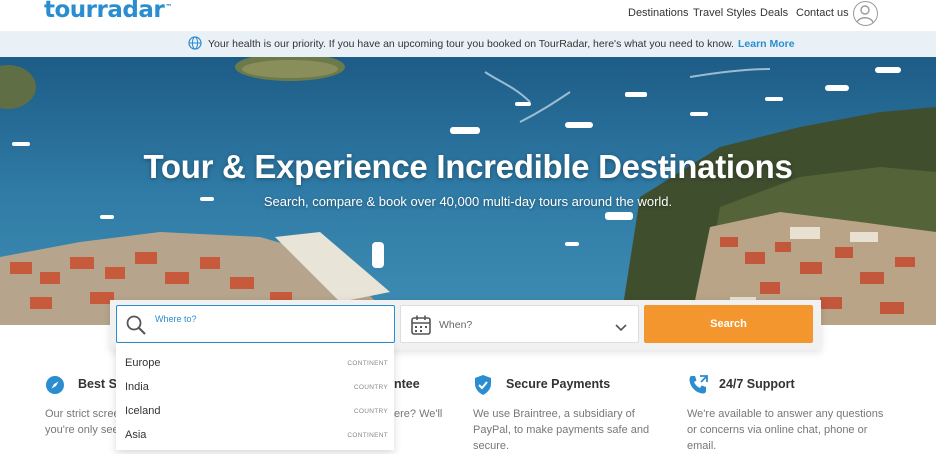 This screenshot has height=454, width=936. What do you see at coordinates (774, 13) in the screenshot?
I see `nav-deals: Deals` at bounding box center [774, 13].